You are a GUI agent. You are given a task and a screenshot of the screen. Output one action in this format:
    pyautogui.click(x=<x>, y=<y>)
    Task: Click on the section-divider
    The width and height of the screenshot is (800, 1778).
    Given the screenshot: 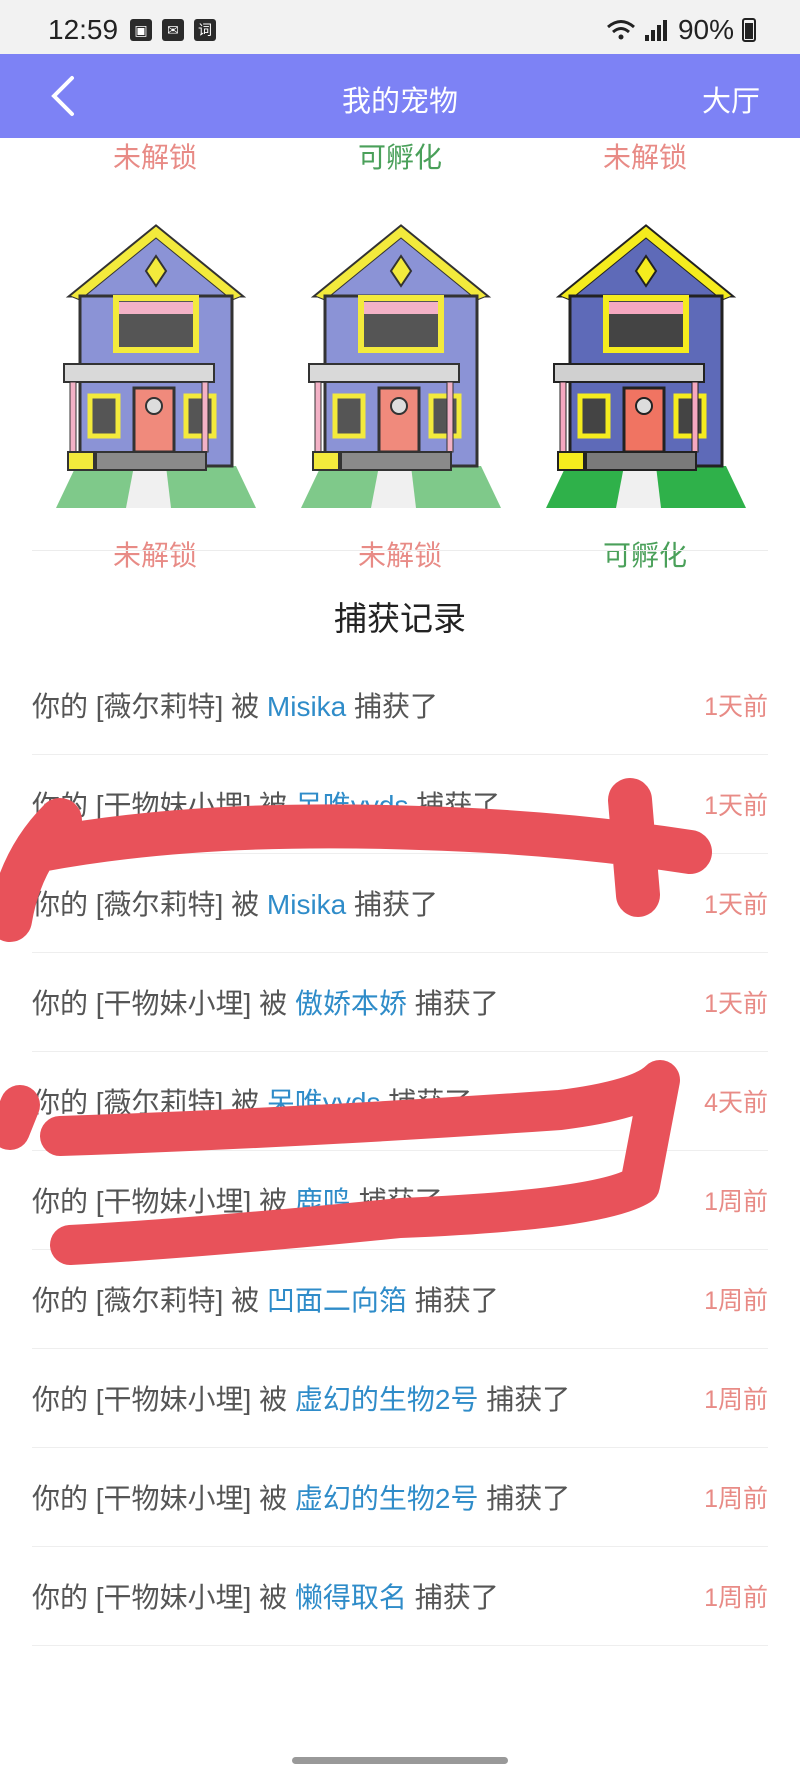 What is the action you would take?
    pyautogui.click(x=400, y=550)
    